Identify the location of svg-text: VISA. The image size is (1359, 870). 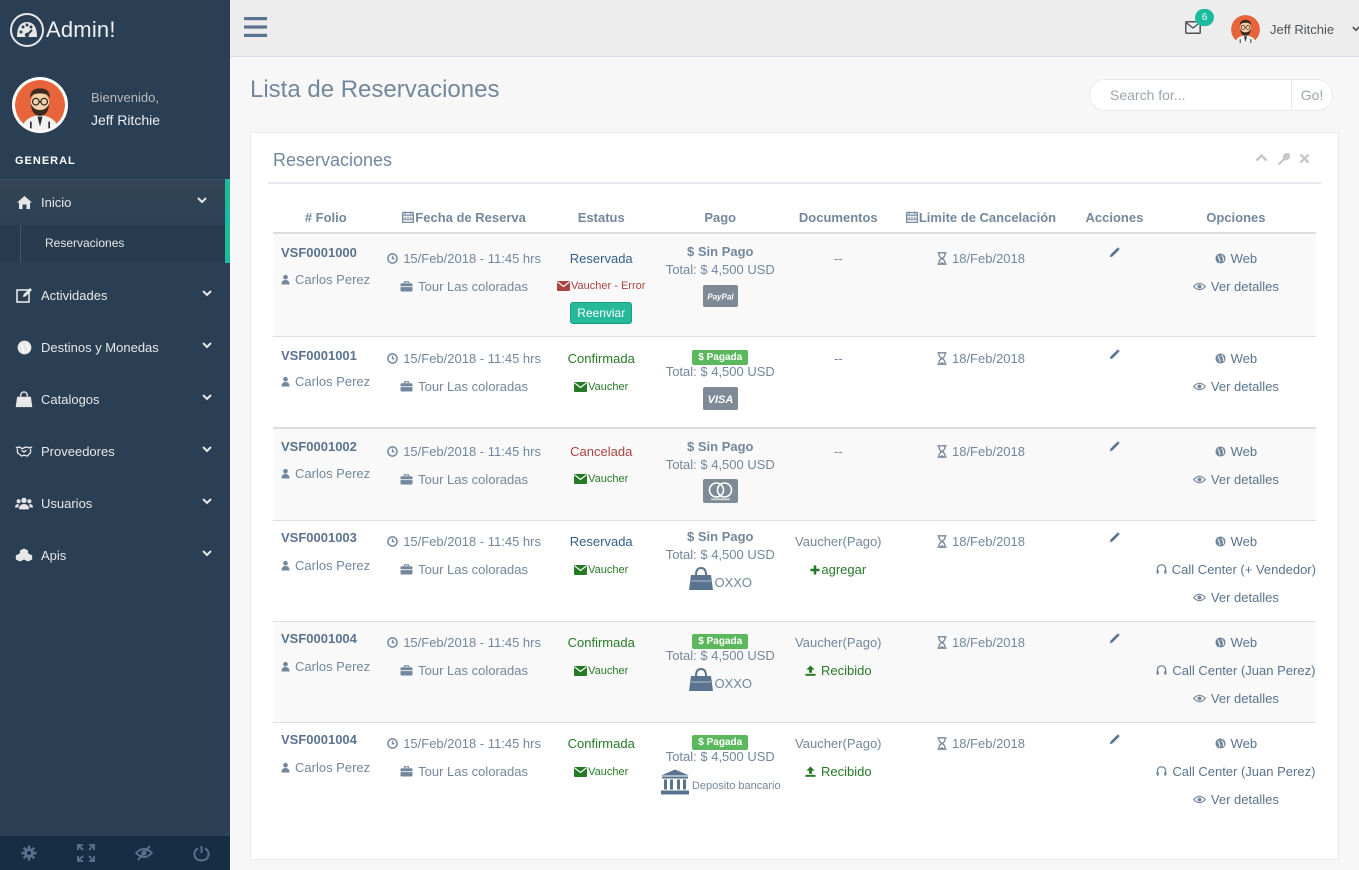
(720, 400).